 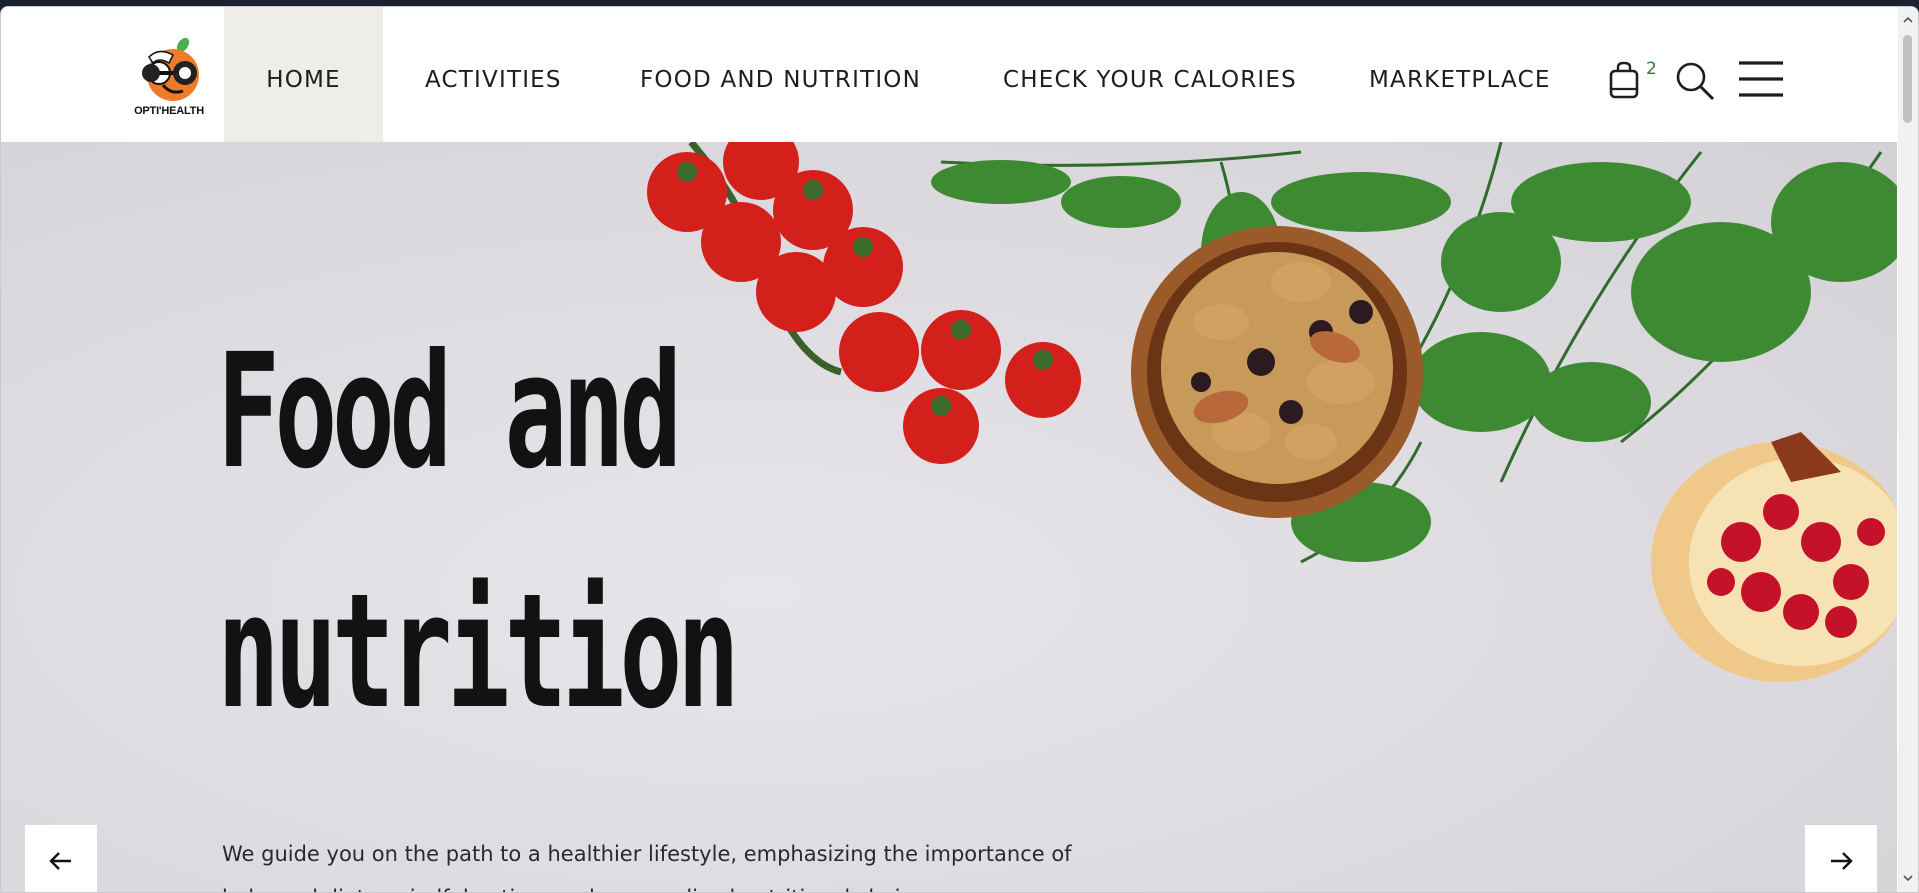 What do you see at coordinates (1842, 861) in the screenshot?
I see `arrow-right-icon` at bounding box center [1842, 861].